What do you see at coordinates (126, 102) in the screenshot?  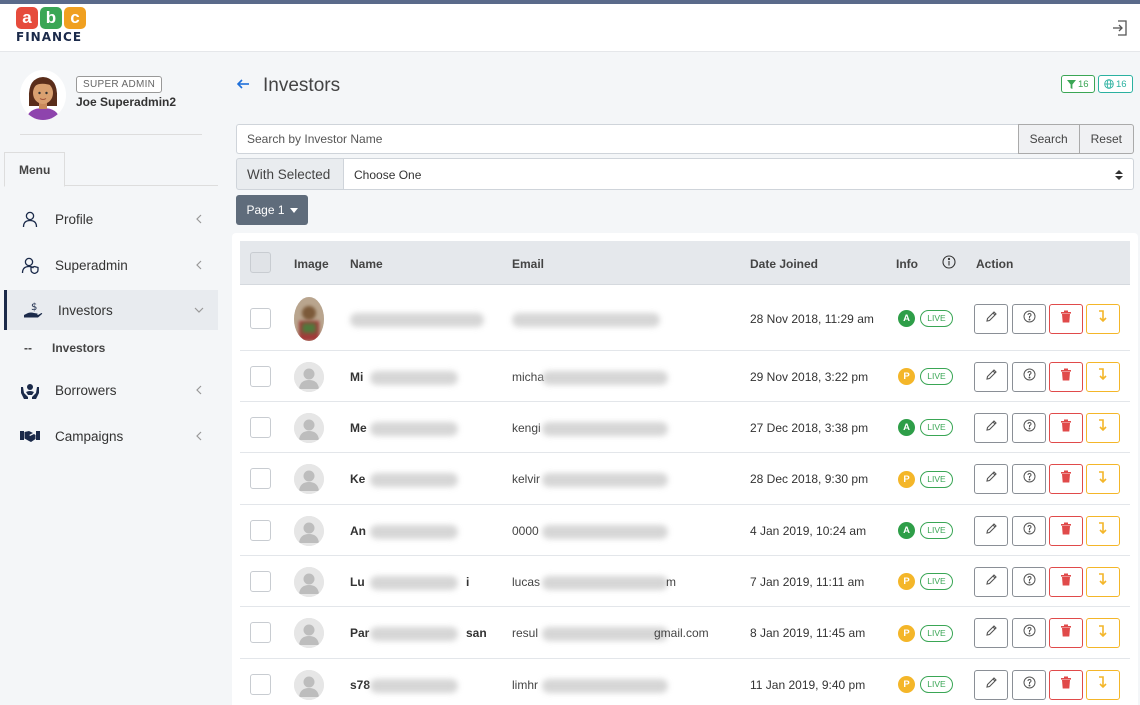 I see `user-name: Joe Superadmin2` at bounding box center [126, 102].